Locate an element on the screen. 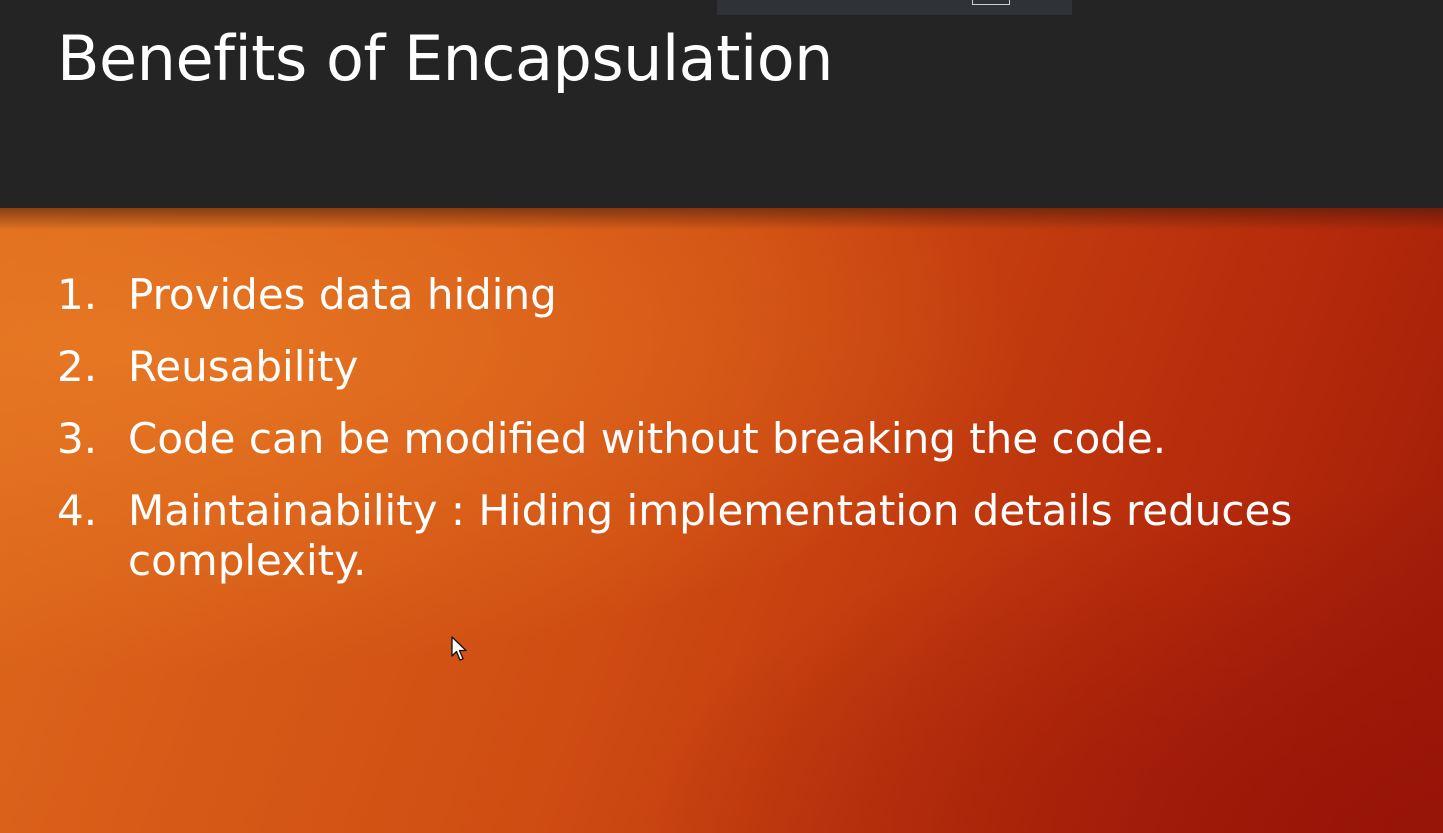 This screenshot has width=1443, height=833. top-overlay-button is located at coordinates (991, 2).